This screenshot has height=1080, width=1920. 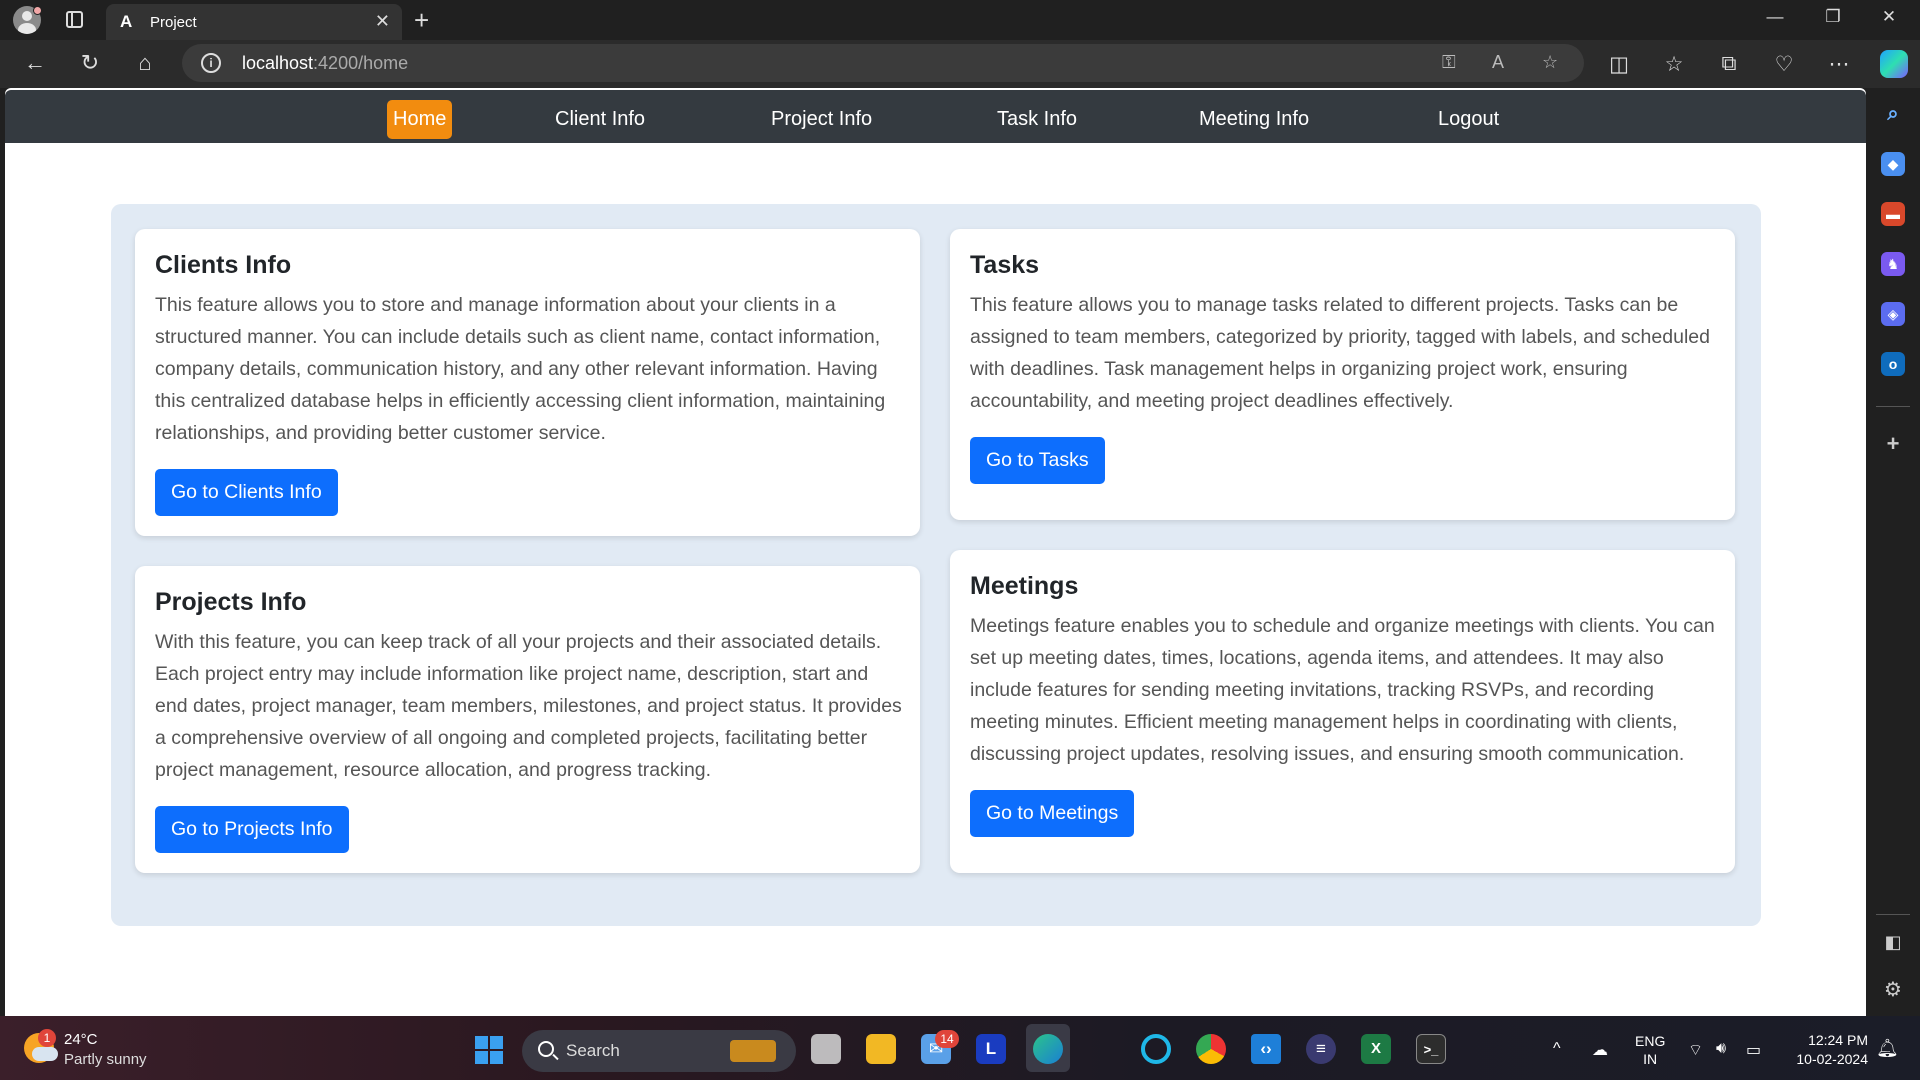 What do you see at coordinates (1824, 1050) in the screenshot?
I see `system-clock: 12:24 PM 10-02-2024` at bounding box center [1824, 1050].